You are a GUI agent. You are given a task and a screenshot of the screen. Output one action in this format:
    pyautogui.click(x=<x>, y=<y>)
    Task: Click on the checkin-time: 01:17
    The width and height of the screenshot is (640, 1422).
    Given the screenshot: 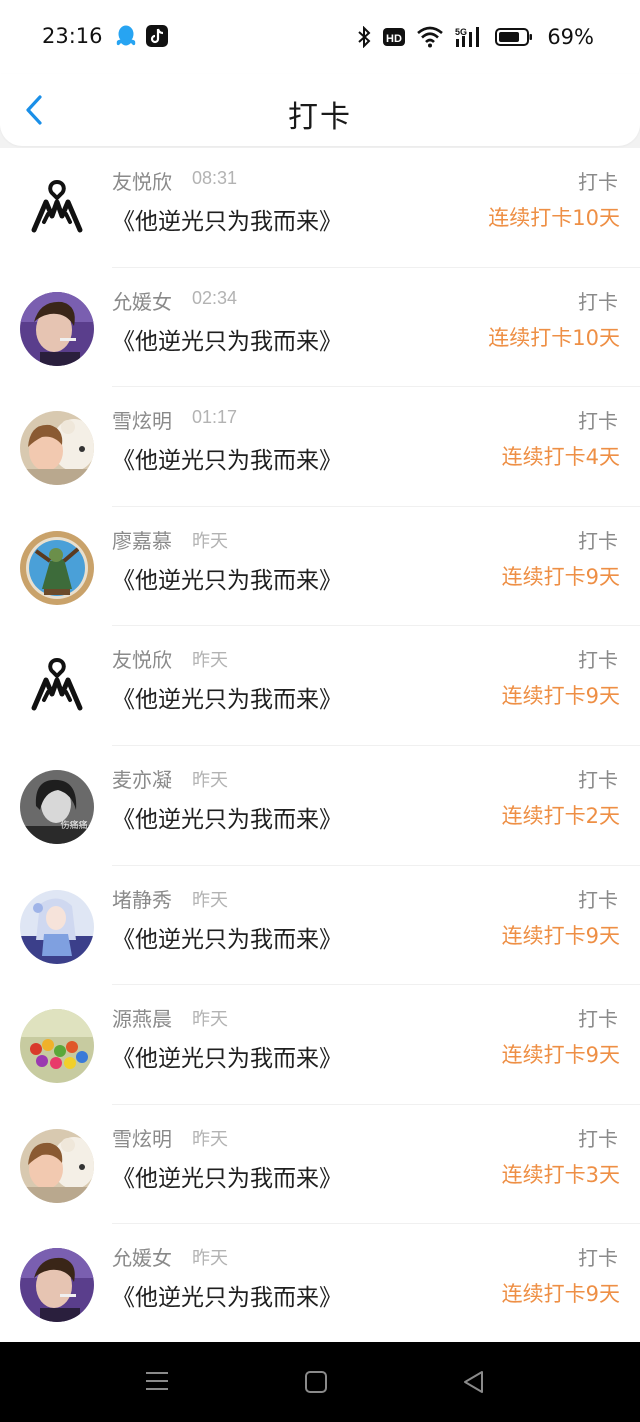 What is the action you would take?
    pyautogui.click(x=215, y=417)
    